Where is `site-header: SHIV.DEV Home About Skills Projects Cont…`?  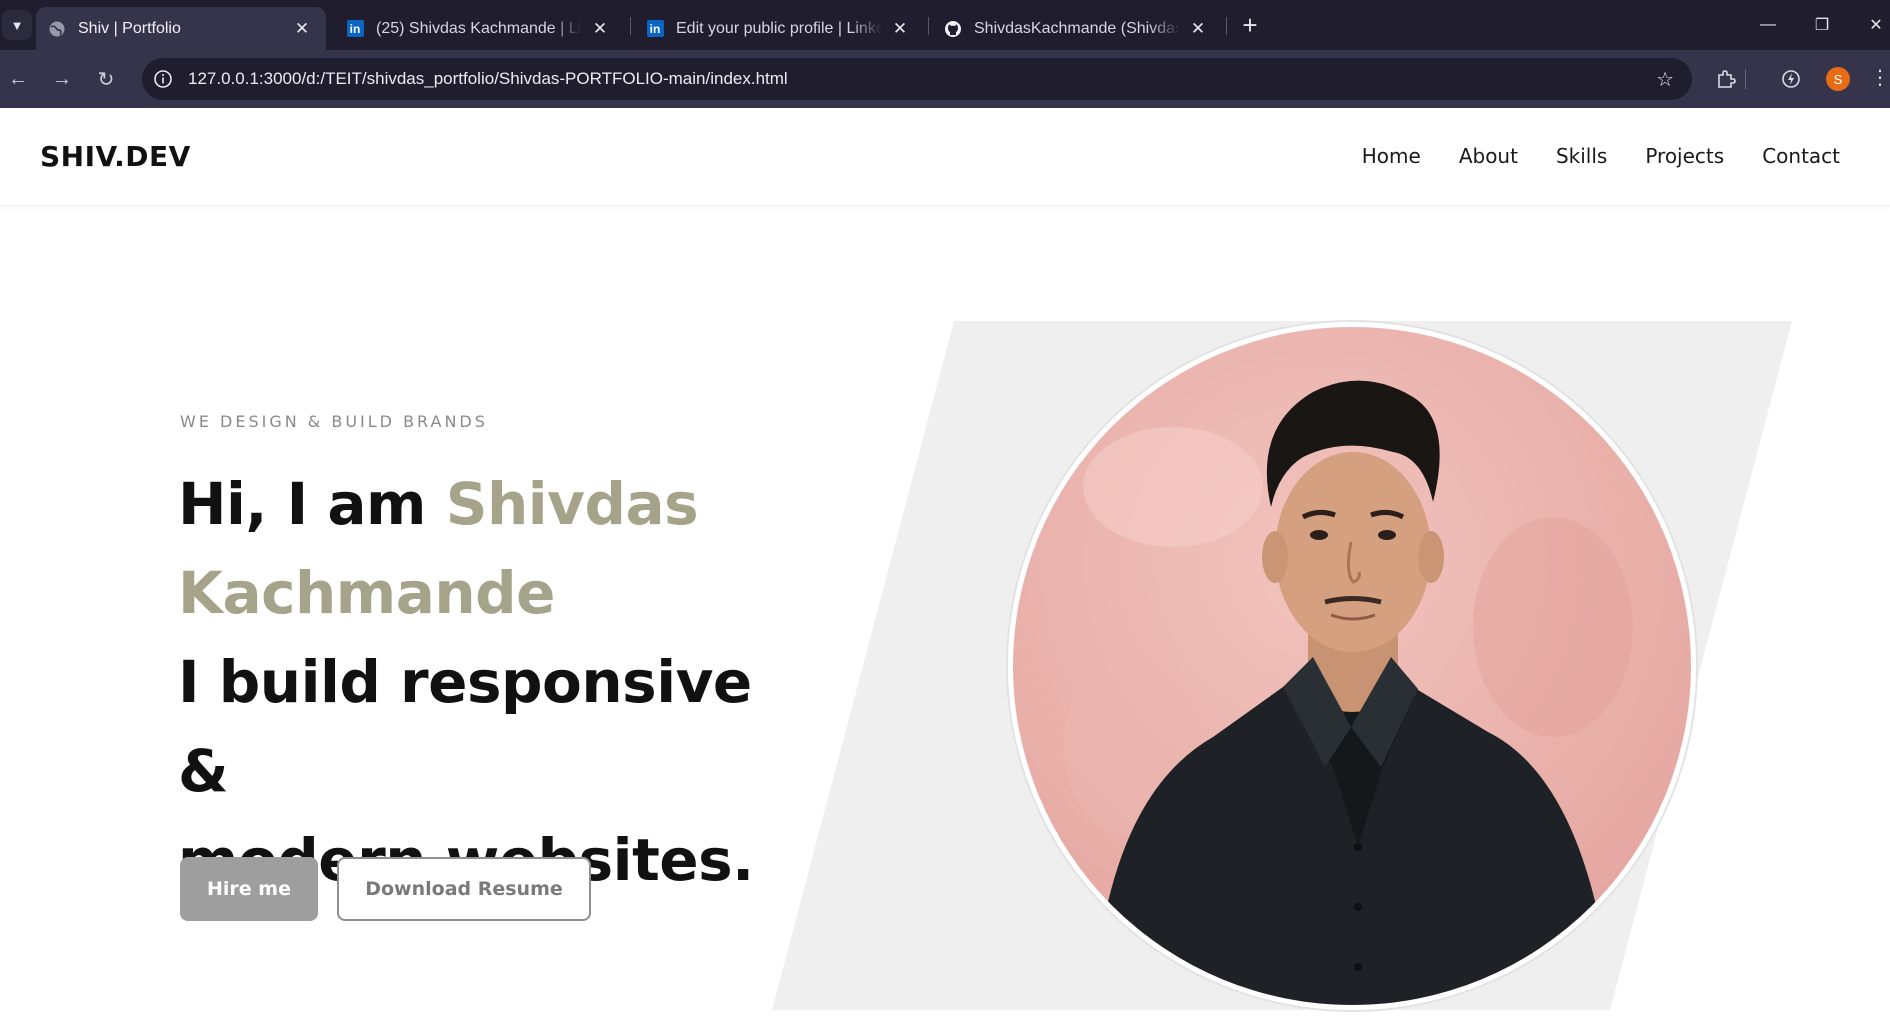
site-header: SHIV.DEV Home About Skills Projects Cont… is located at coordinates (945, 157).